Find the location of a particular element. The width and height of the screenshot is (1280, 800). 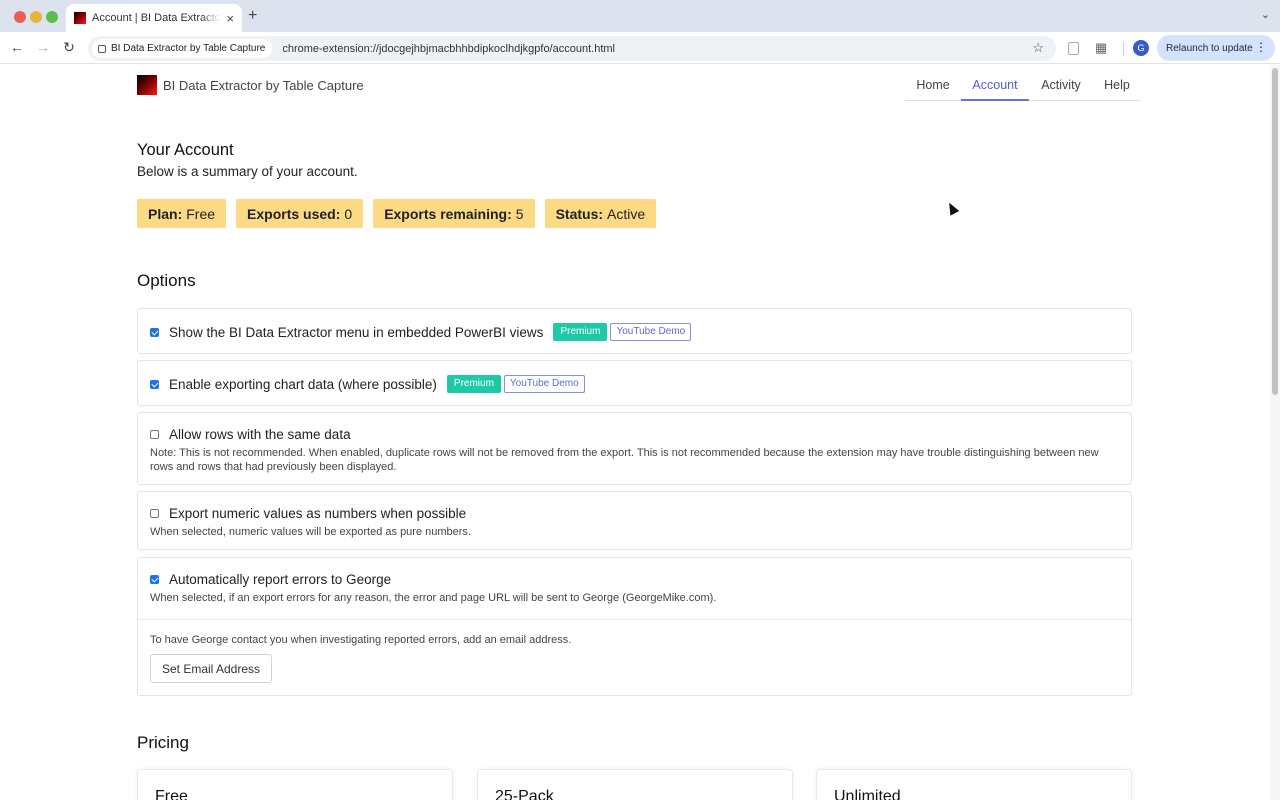

site-info-chip: BI Data Extractor by Table Capture is located at coordinates (182, 48).